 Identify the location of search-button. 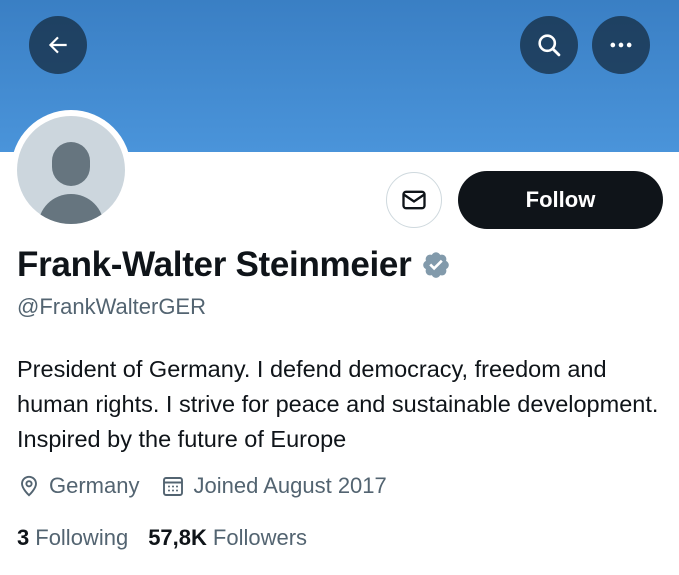
(549, 45).